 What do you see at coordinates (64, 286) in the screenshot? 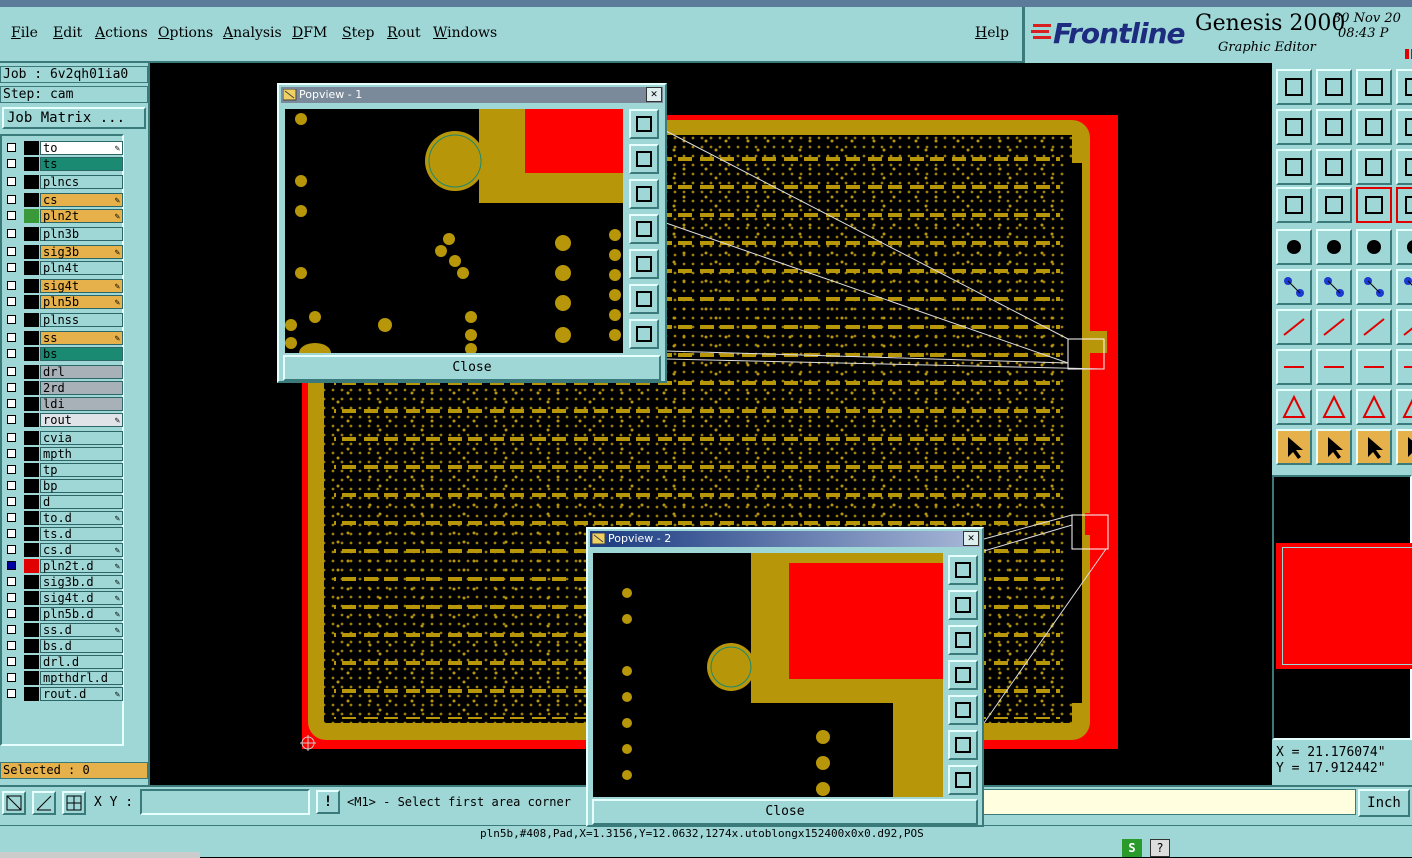
I see `layer-row-sig4t: sig4t ✎` at bounding box center [64, 286].